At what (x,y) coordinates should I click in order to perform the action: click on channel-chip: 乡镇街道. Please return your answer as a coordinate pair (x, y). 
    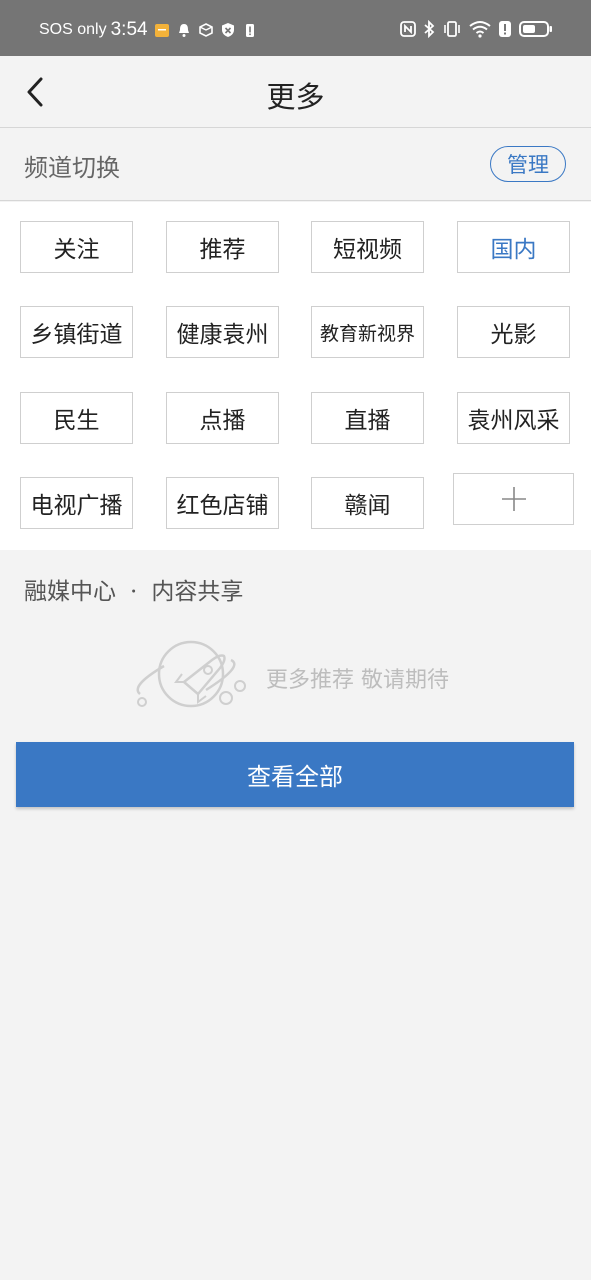
    Looking at the image, I should click on (76, 332).